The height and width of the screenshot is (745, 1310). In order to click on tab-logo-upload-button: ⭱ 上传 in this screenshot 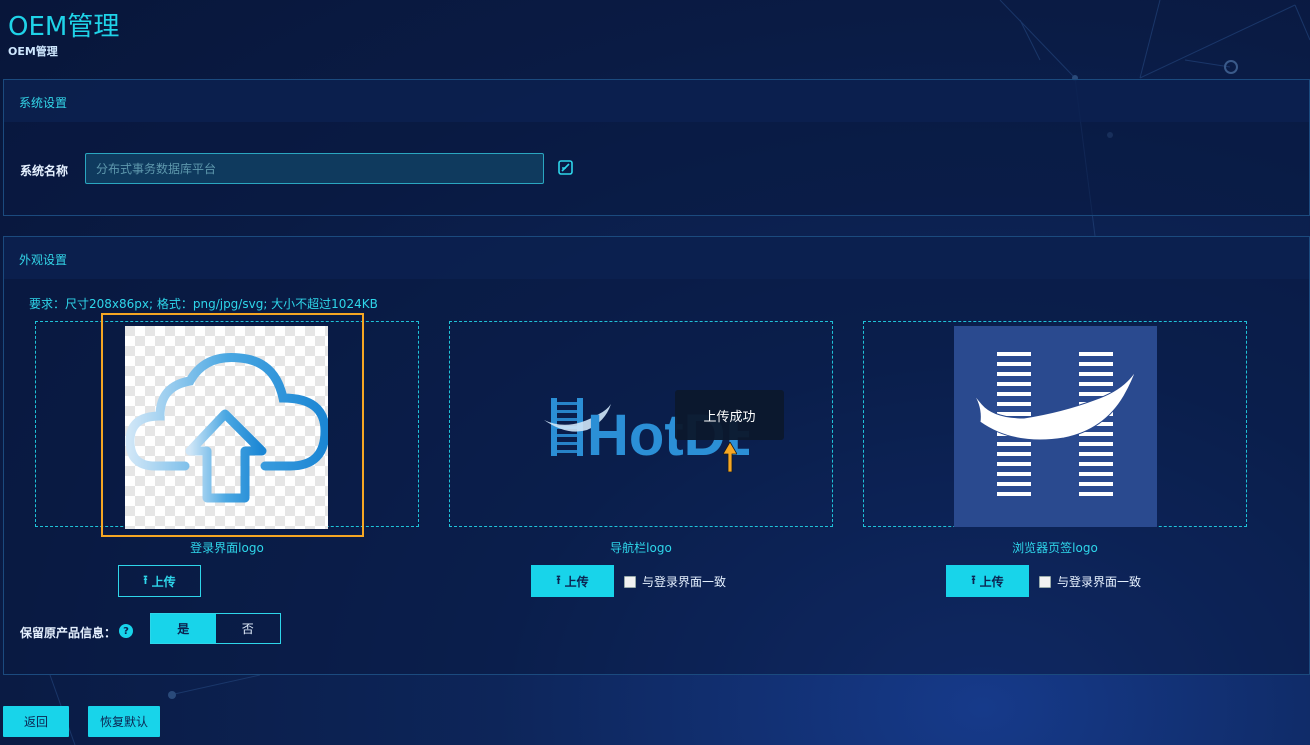, I will do `click(987, 581)`.